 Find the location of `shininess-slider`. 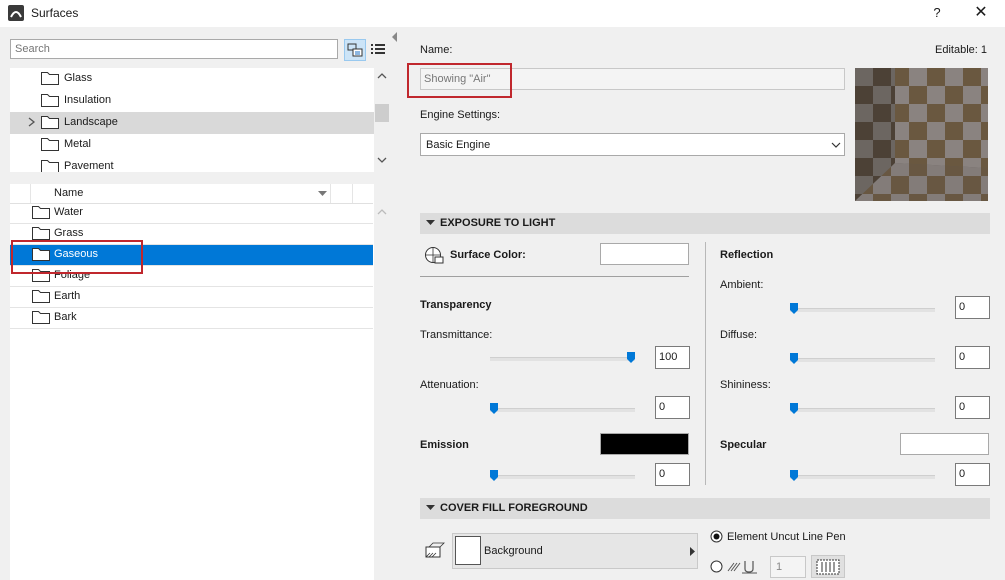

shininess-slider is located at coordinates (862, 408).